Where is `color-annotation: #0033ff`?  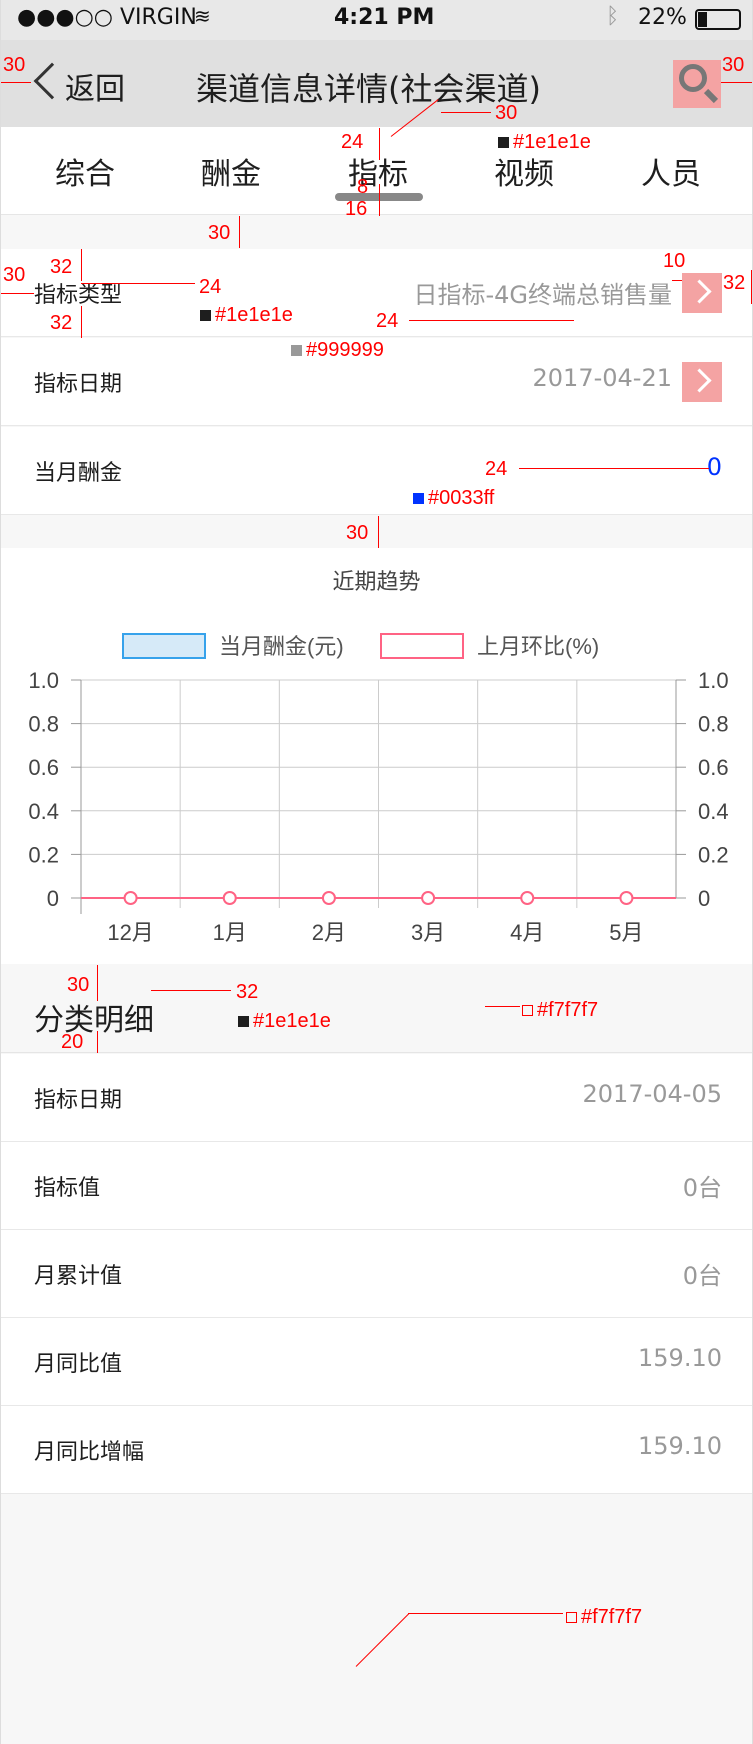
color-annotation: #0033ff is located at coordinates (453, 498).